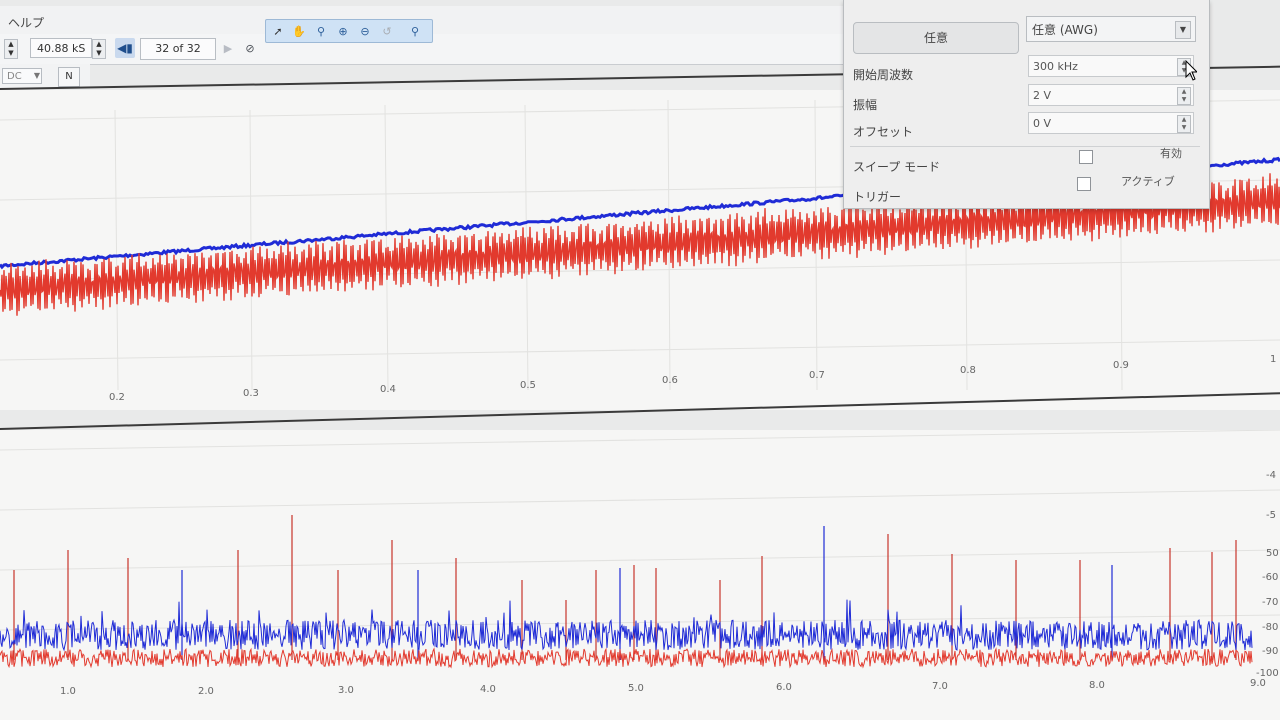  I want to click on x-tick: 0.4, so click(388, 389).